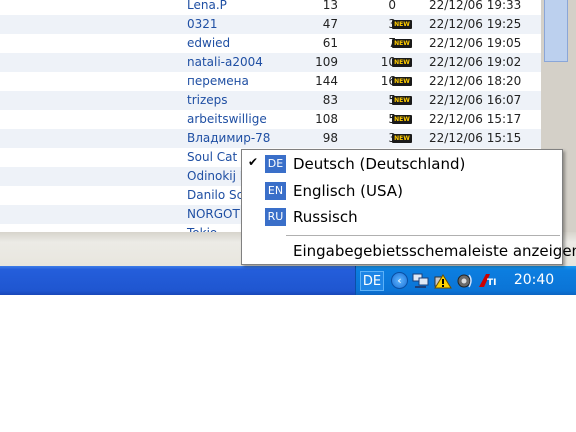 The image size is (576, 432). What do you see at coordinates (475, 81) in the screenshot?
I see `last-post-date: 22/12/06 18:20` at bounding box center [475, 81].